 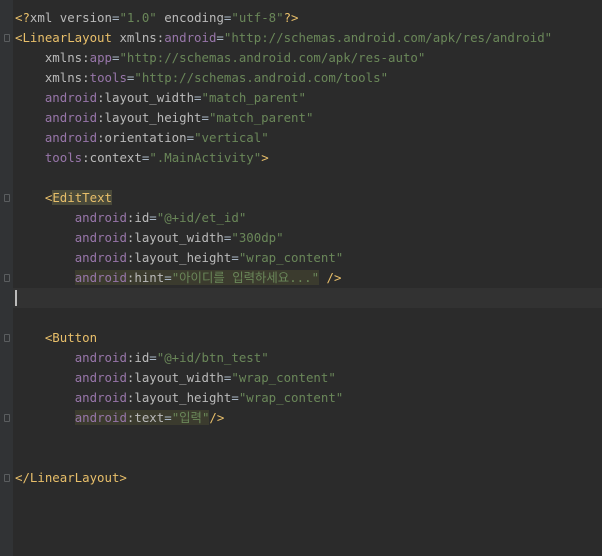 I want to click on code-token: "입력", so click(x=190, y=417).